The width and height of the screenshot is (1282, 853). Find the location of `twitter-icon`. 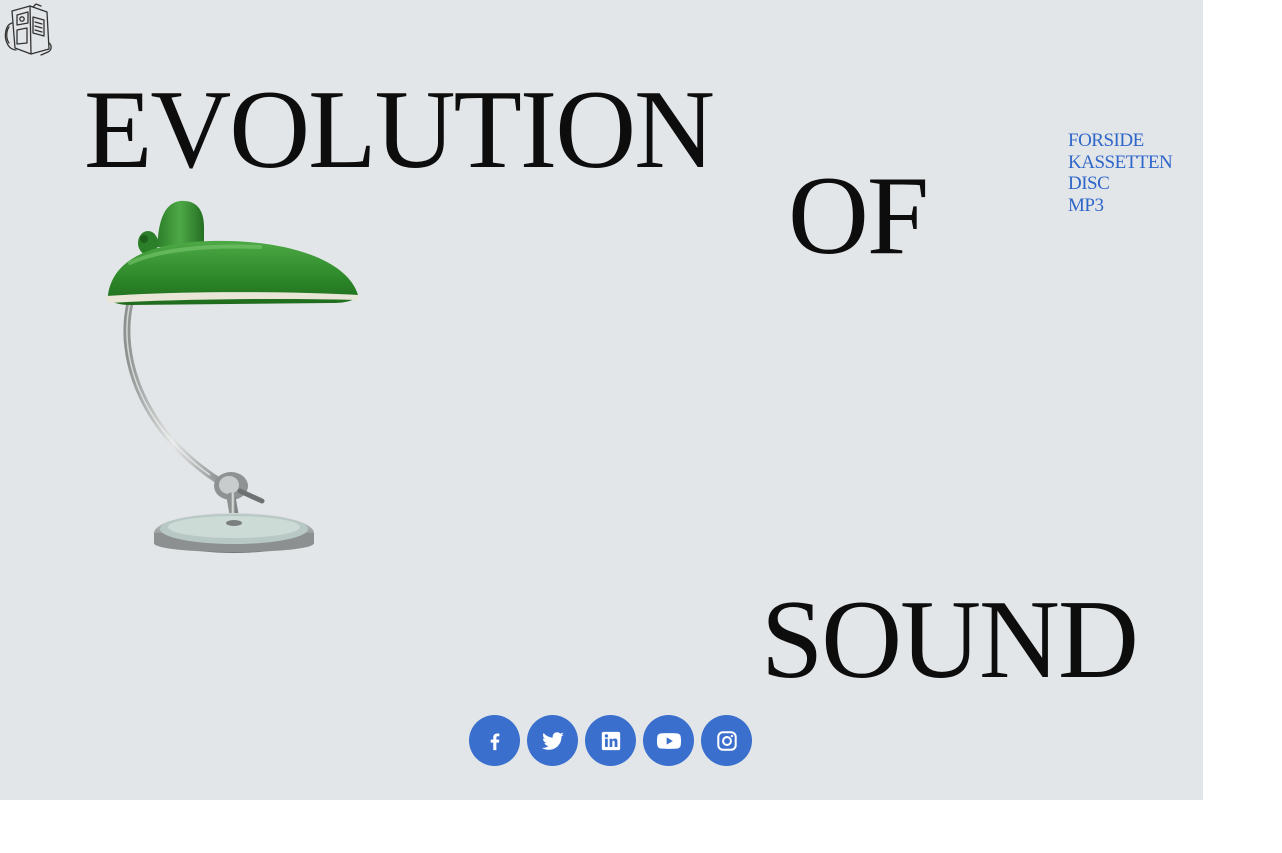

twitter-icon is located at coordinates (552, 740).